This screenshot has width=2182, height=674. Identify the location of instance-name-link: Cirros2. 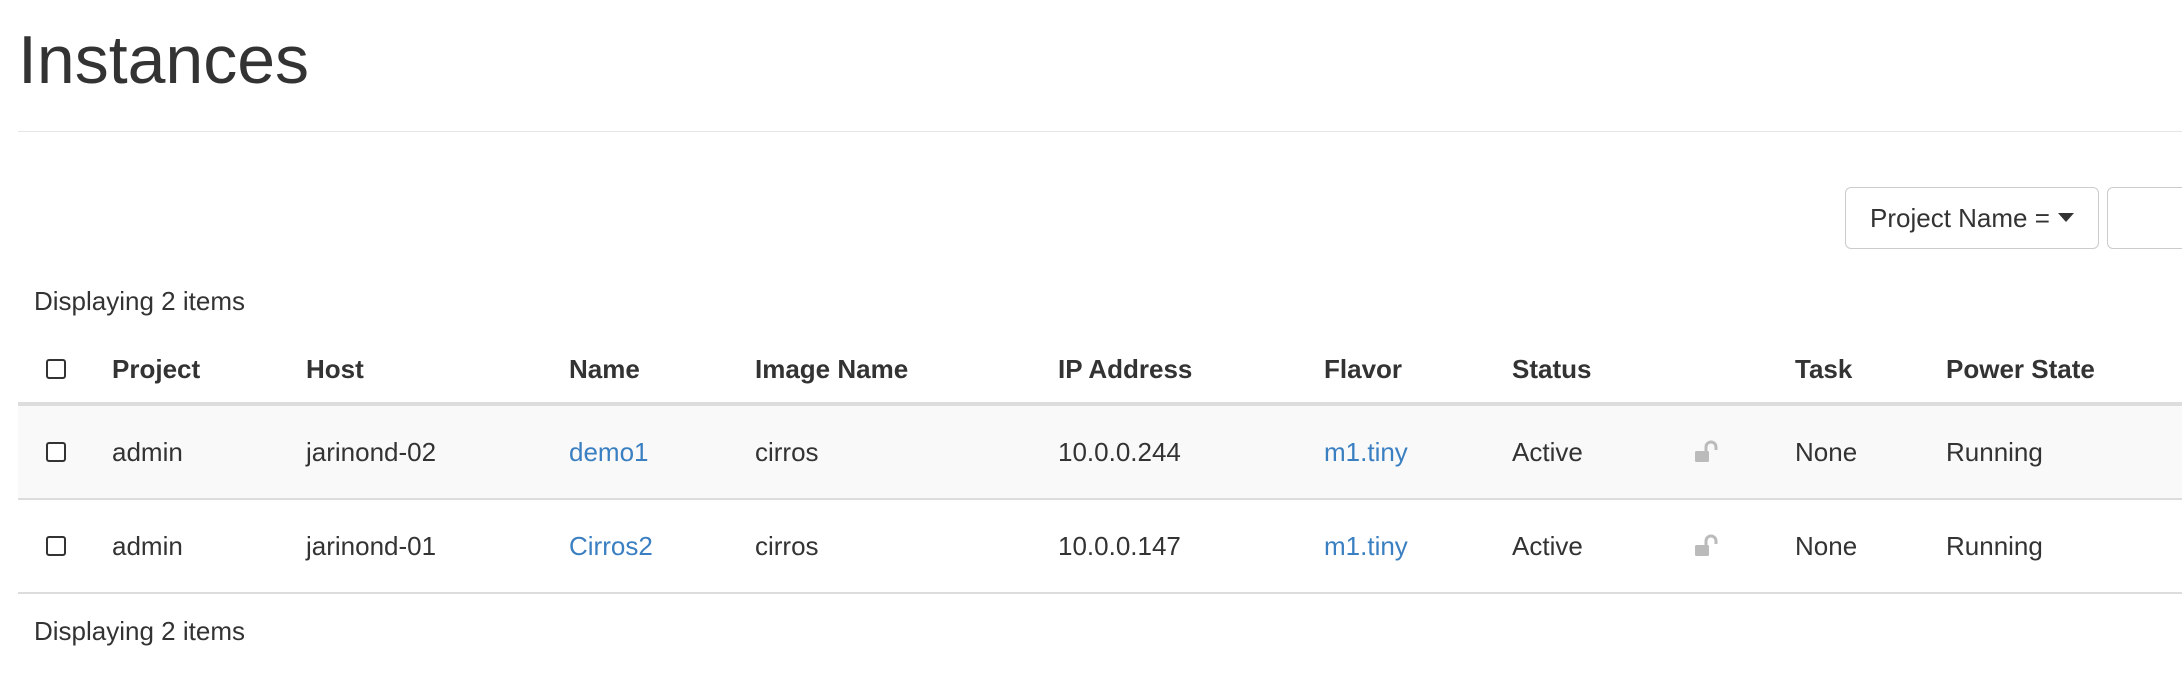
(611, 546).